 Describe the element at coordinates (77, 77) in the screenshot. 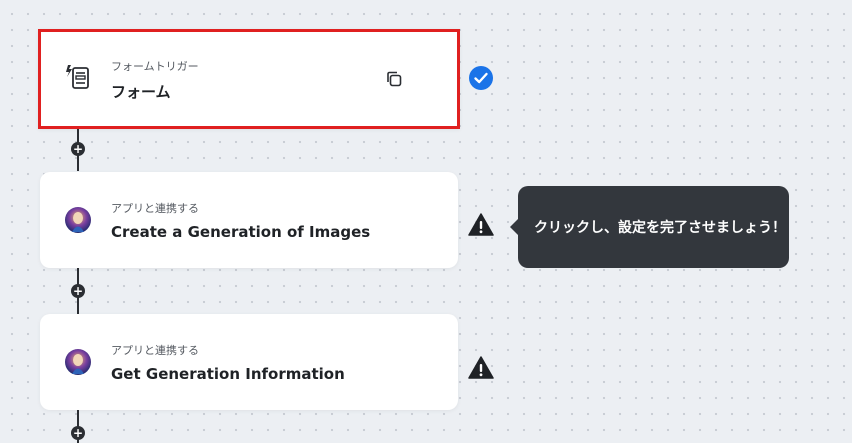

I see `form-trigger-icon` at that location.